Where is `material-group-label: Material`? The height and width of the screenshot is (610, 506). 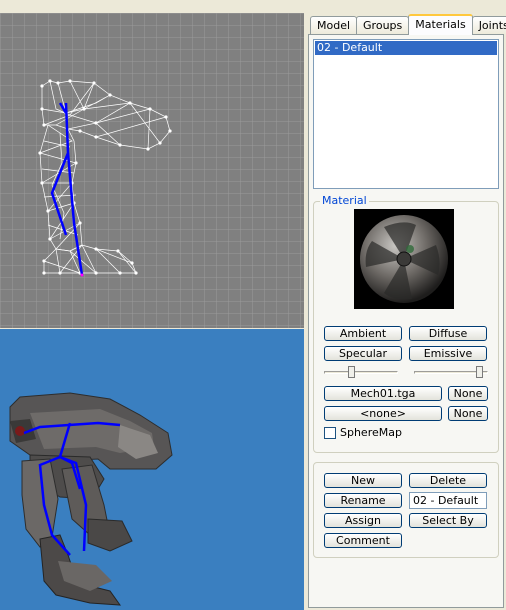 material-group-label: Material is located at coordinates (344, 200).